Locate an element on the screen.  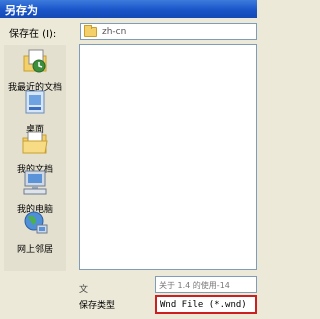
my-computer-icon is located at coordinates (35, 182).